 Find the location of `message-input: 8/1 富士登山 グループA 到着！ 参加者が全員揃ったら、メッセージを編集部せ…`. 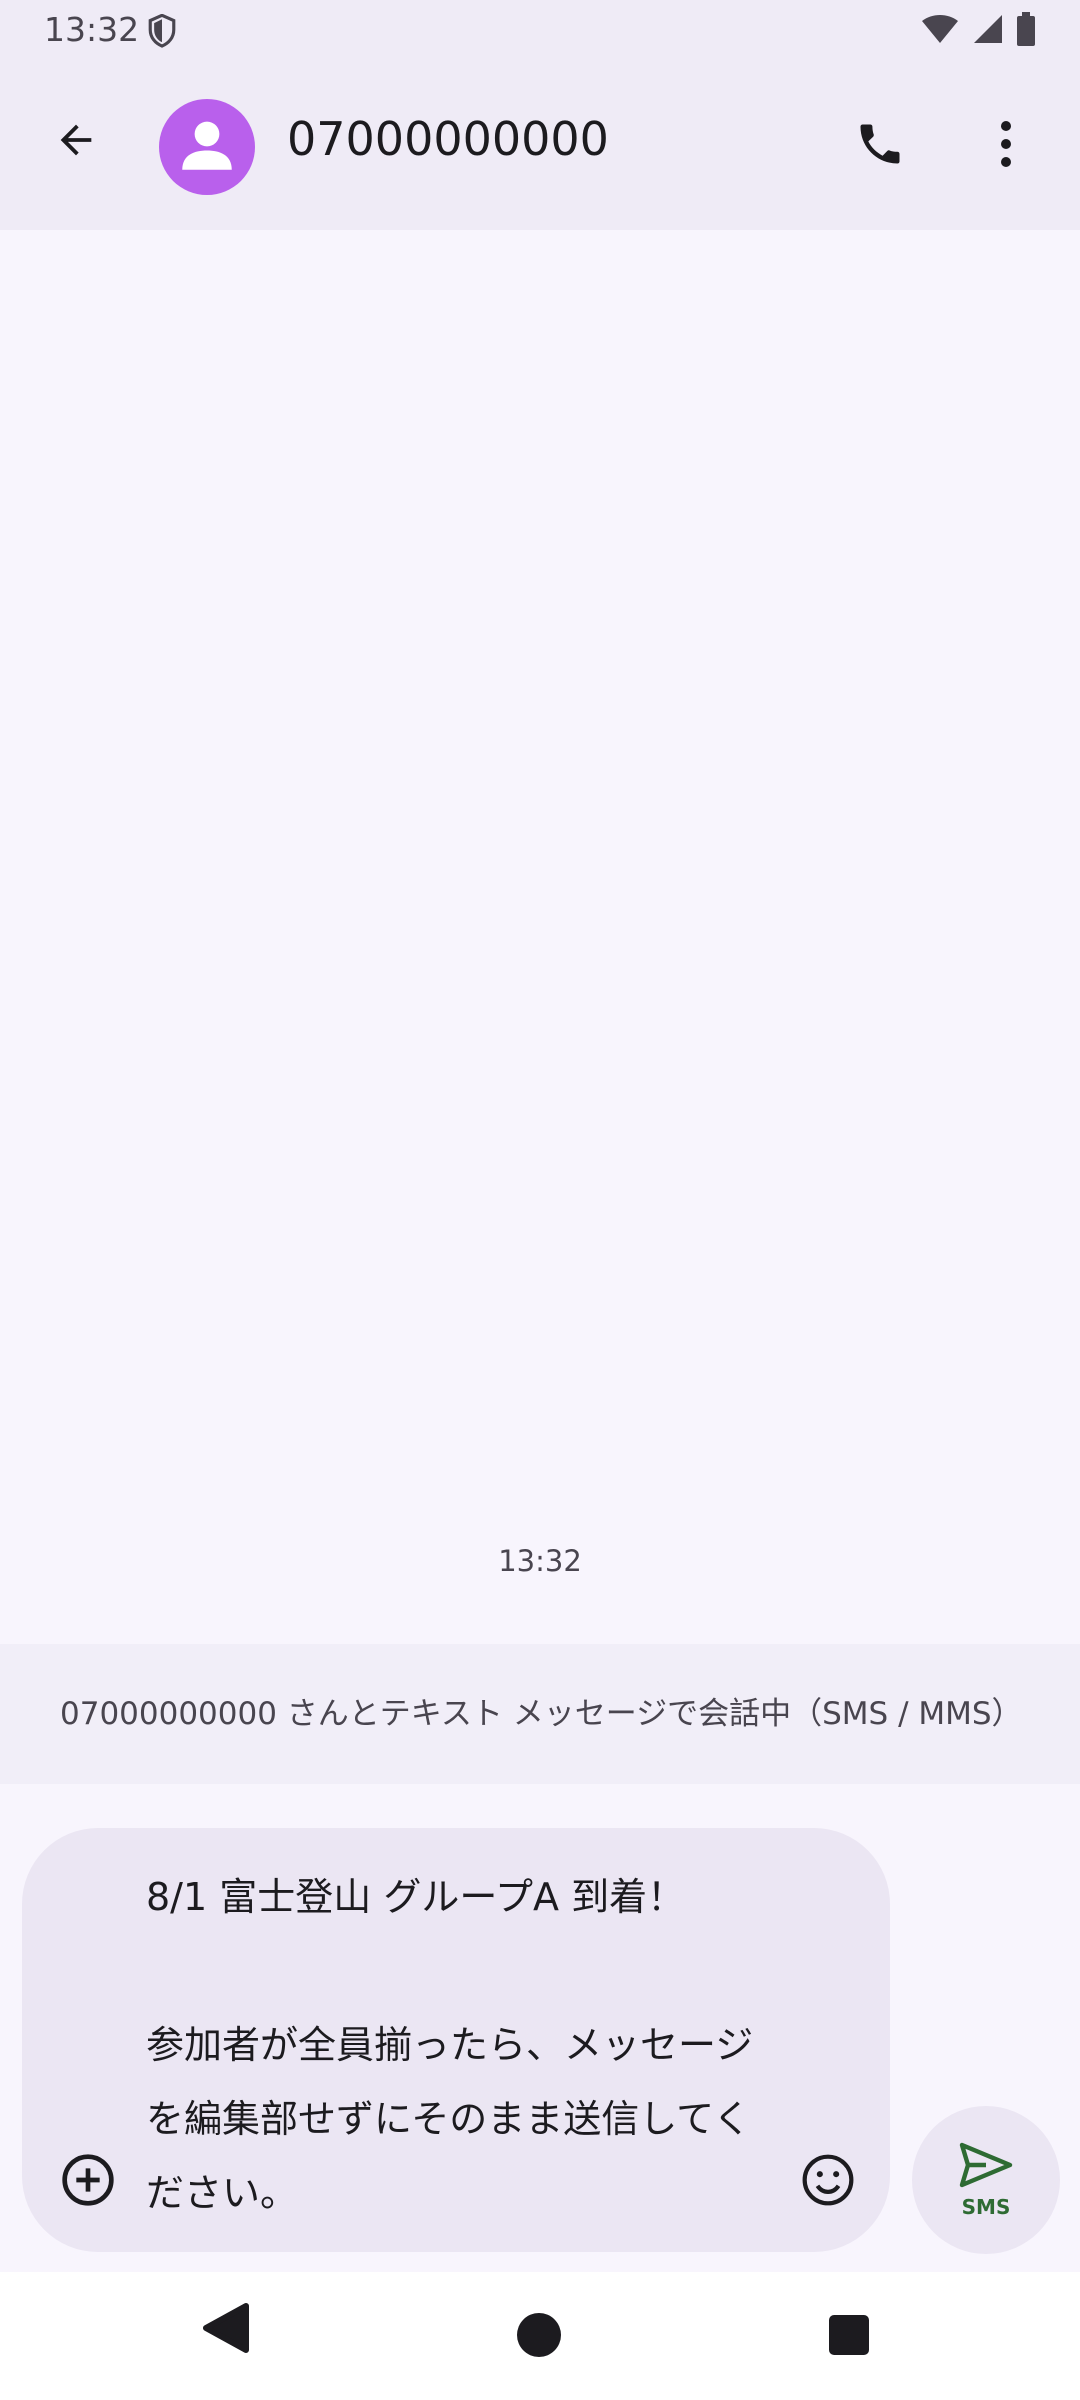

message-input: 8/1 富士登山 グループA 到着！ 参加者が全員揃ったら、メッセージを編集部せ… is located at coordinates (456, 2050).